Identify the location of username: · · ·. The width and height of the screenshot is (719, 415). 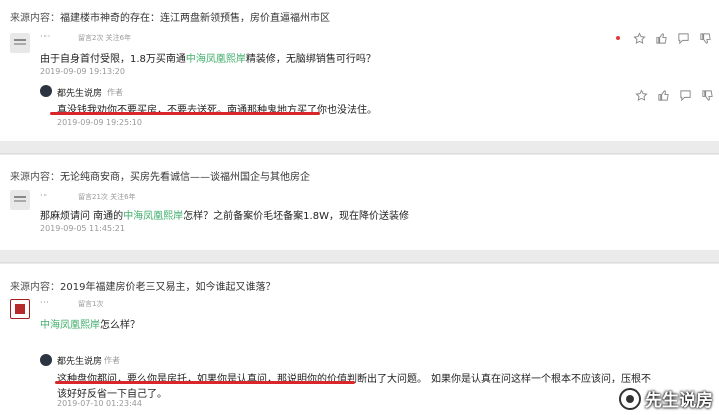
(44, 302).